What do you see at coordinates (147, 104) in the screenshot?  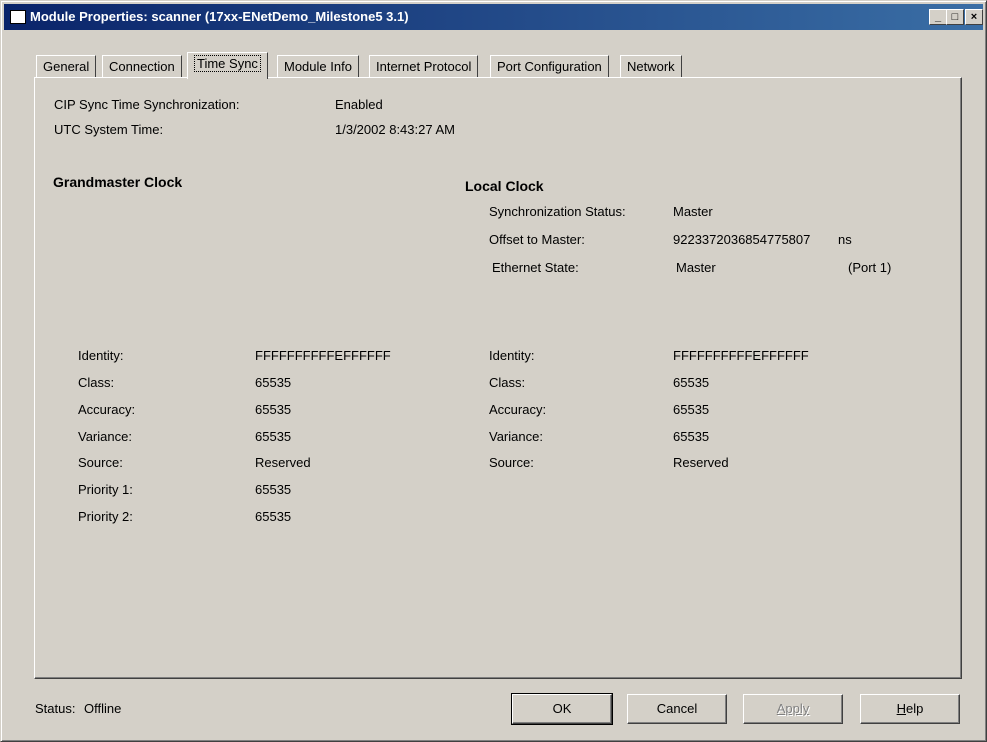 I see `cip-sync-label: CIP Sync Time Synchronization:` at bounding box center [147, 104].